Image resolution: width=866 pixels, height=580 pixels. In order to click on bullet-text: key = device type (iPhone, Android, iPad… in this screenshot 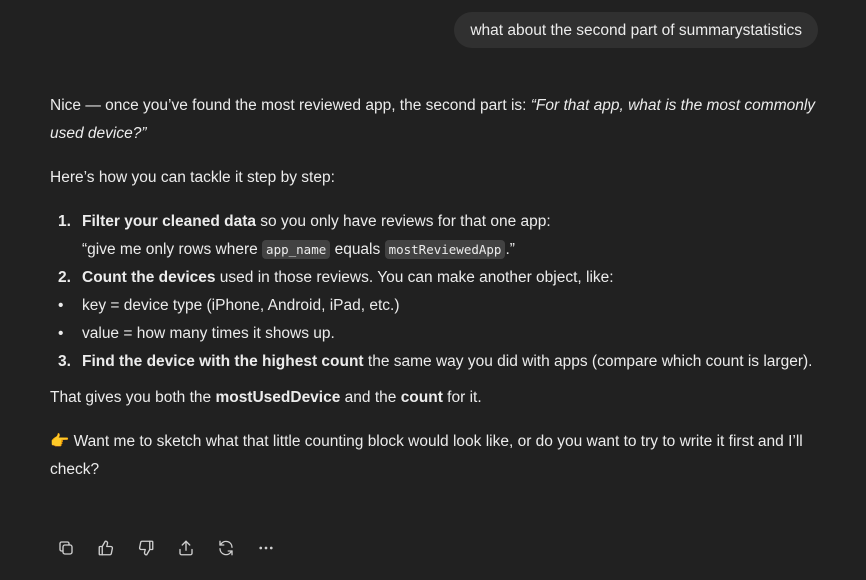, I will do `click(241, 305)`.